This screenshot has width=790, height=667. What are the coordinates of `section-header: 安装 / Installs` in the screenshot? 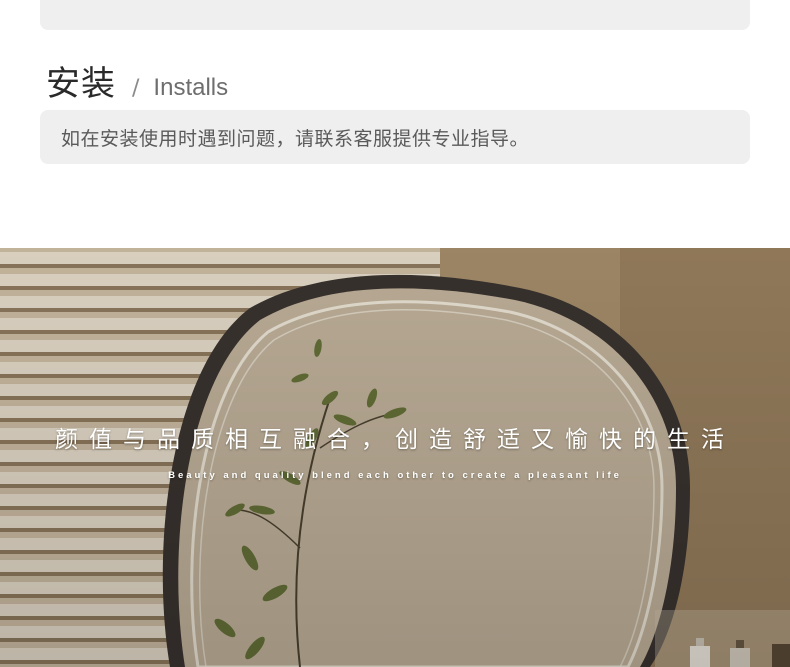 It's located at (137, 80).